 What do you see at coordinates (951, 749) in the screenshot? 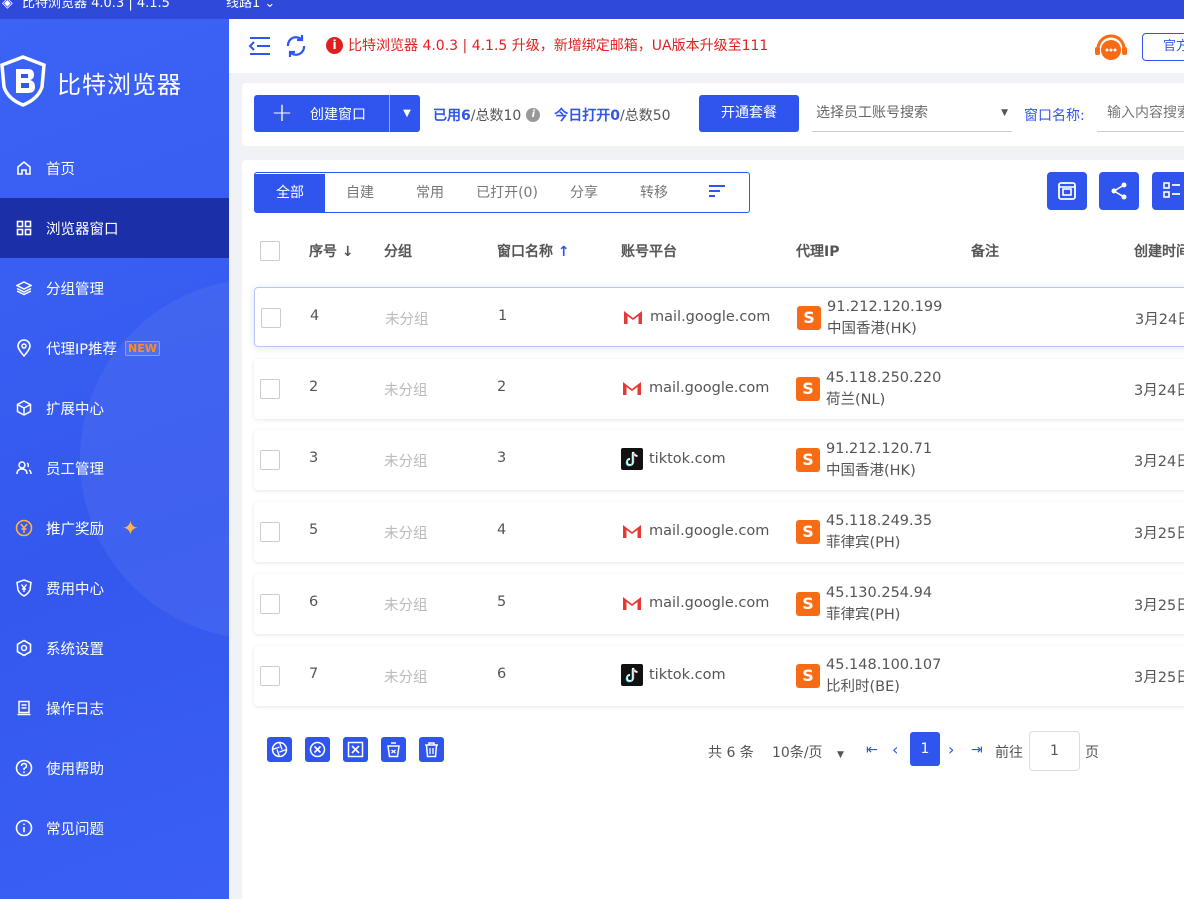
I see `next-page-icon: ›` at bounding box center [951, 749].